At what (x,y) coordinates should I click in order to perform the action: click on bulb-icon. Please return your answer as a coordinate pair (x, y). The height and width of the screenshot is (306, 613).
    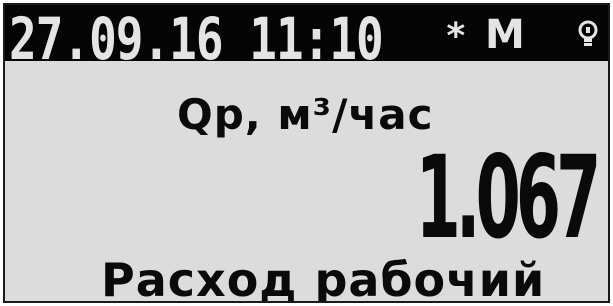
    Looking at the image, I should click on (588, 33).